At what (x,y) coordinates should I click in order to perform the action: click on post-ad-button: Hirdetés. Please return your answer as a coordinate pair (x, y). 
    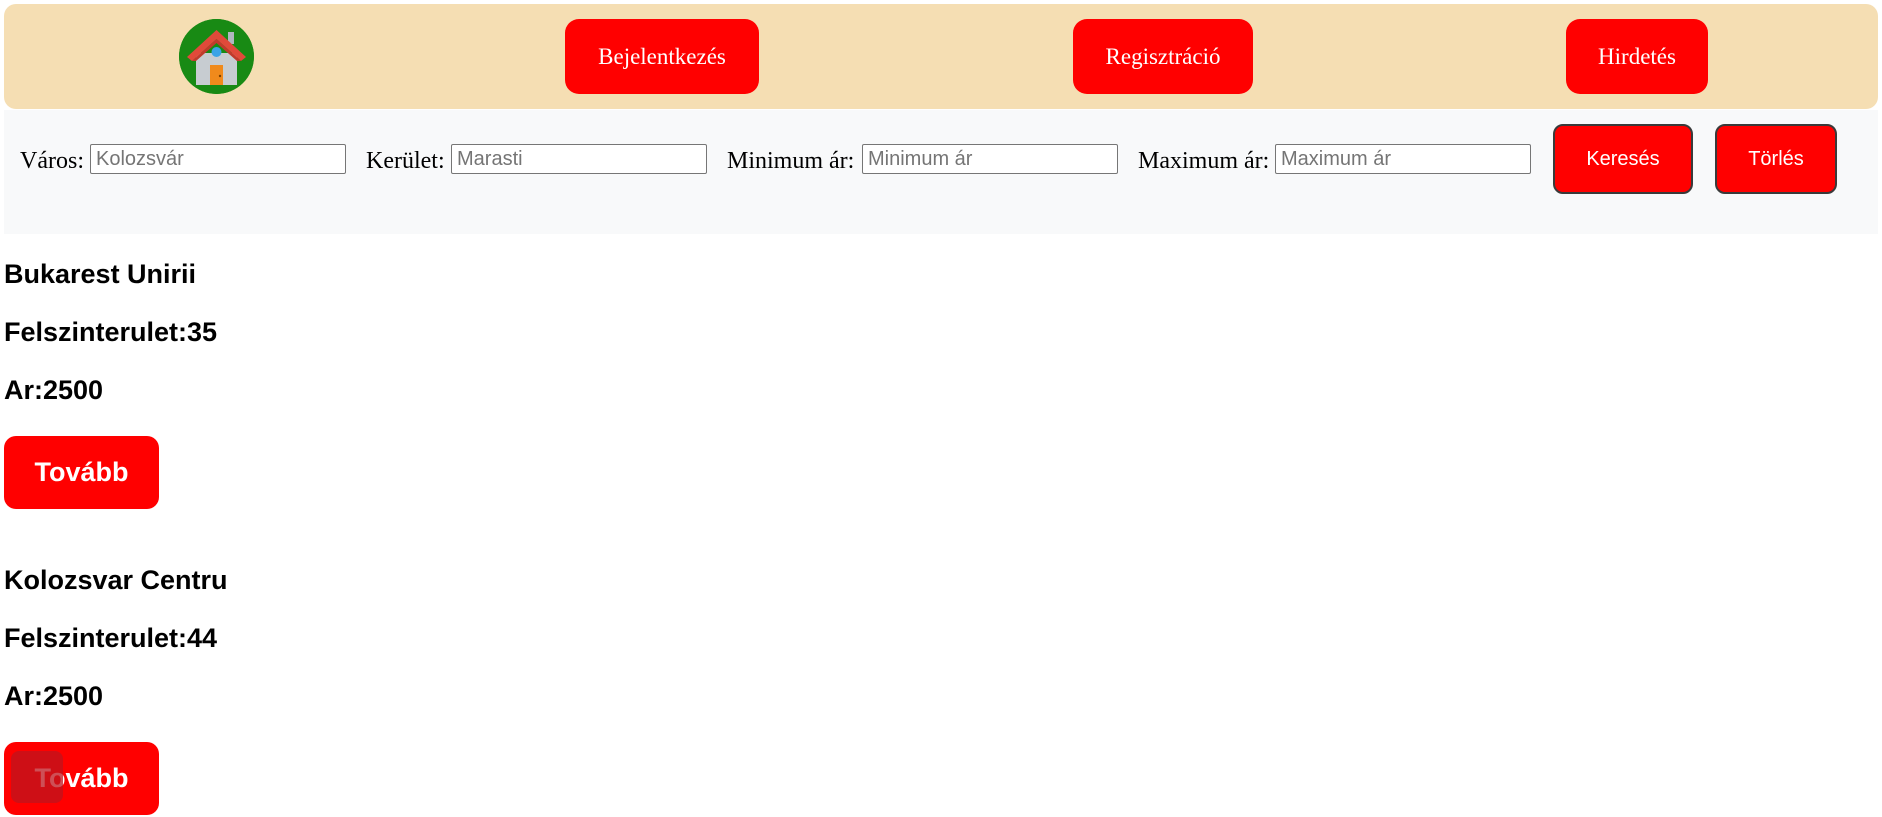
    Looking at the image, I should click on (1637, 56).